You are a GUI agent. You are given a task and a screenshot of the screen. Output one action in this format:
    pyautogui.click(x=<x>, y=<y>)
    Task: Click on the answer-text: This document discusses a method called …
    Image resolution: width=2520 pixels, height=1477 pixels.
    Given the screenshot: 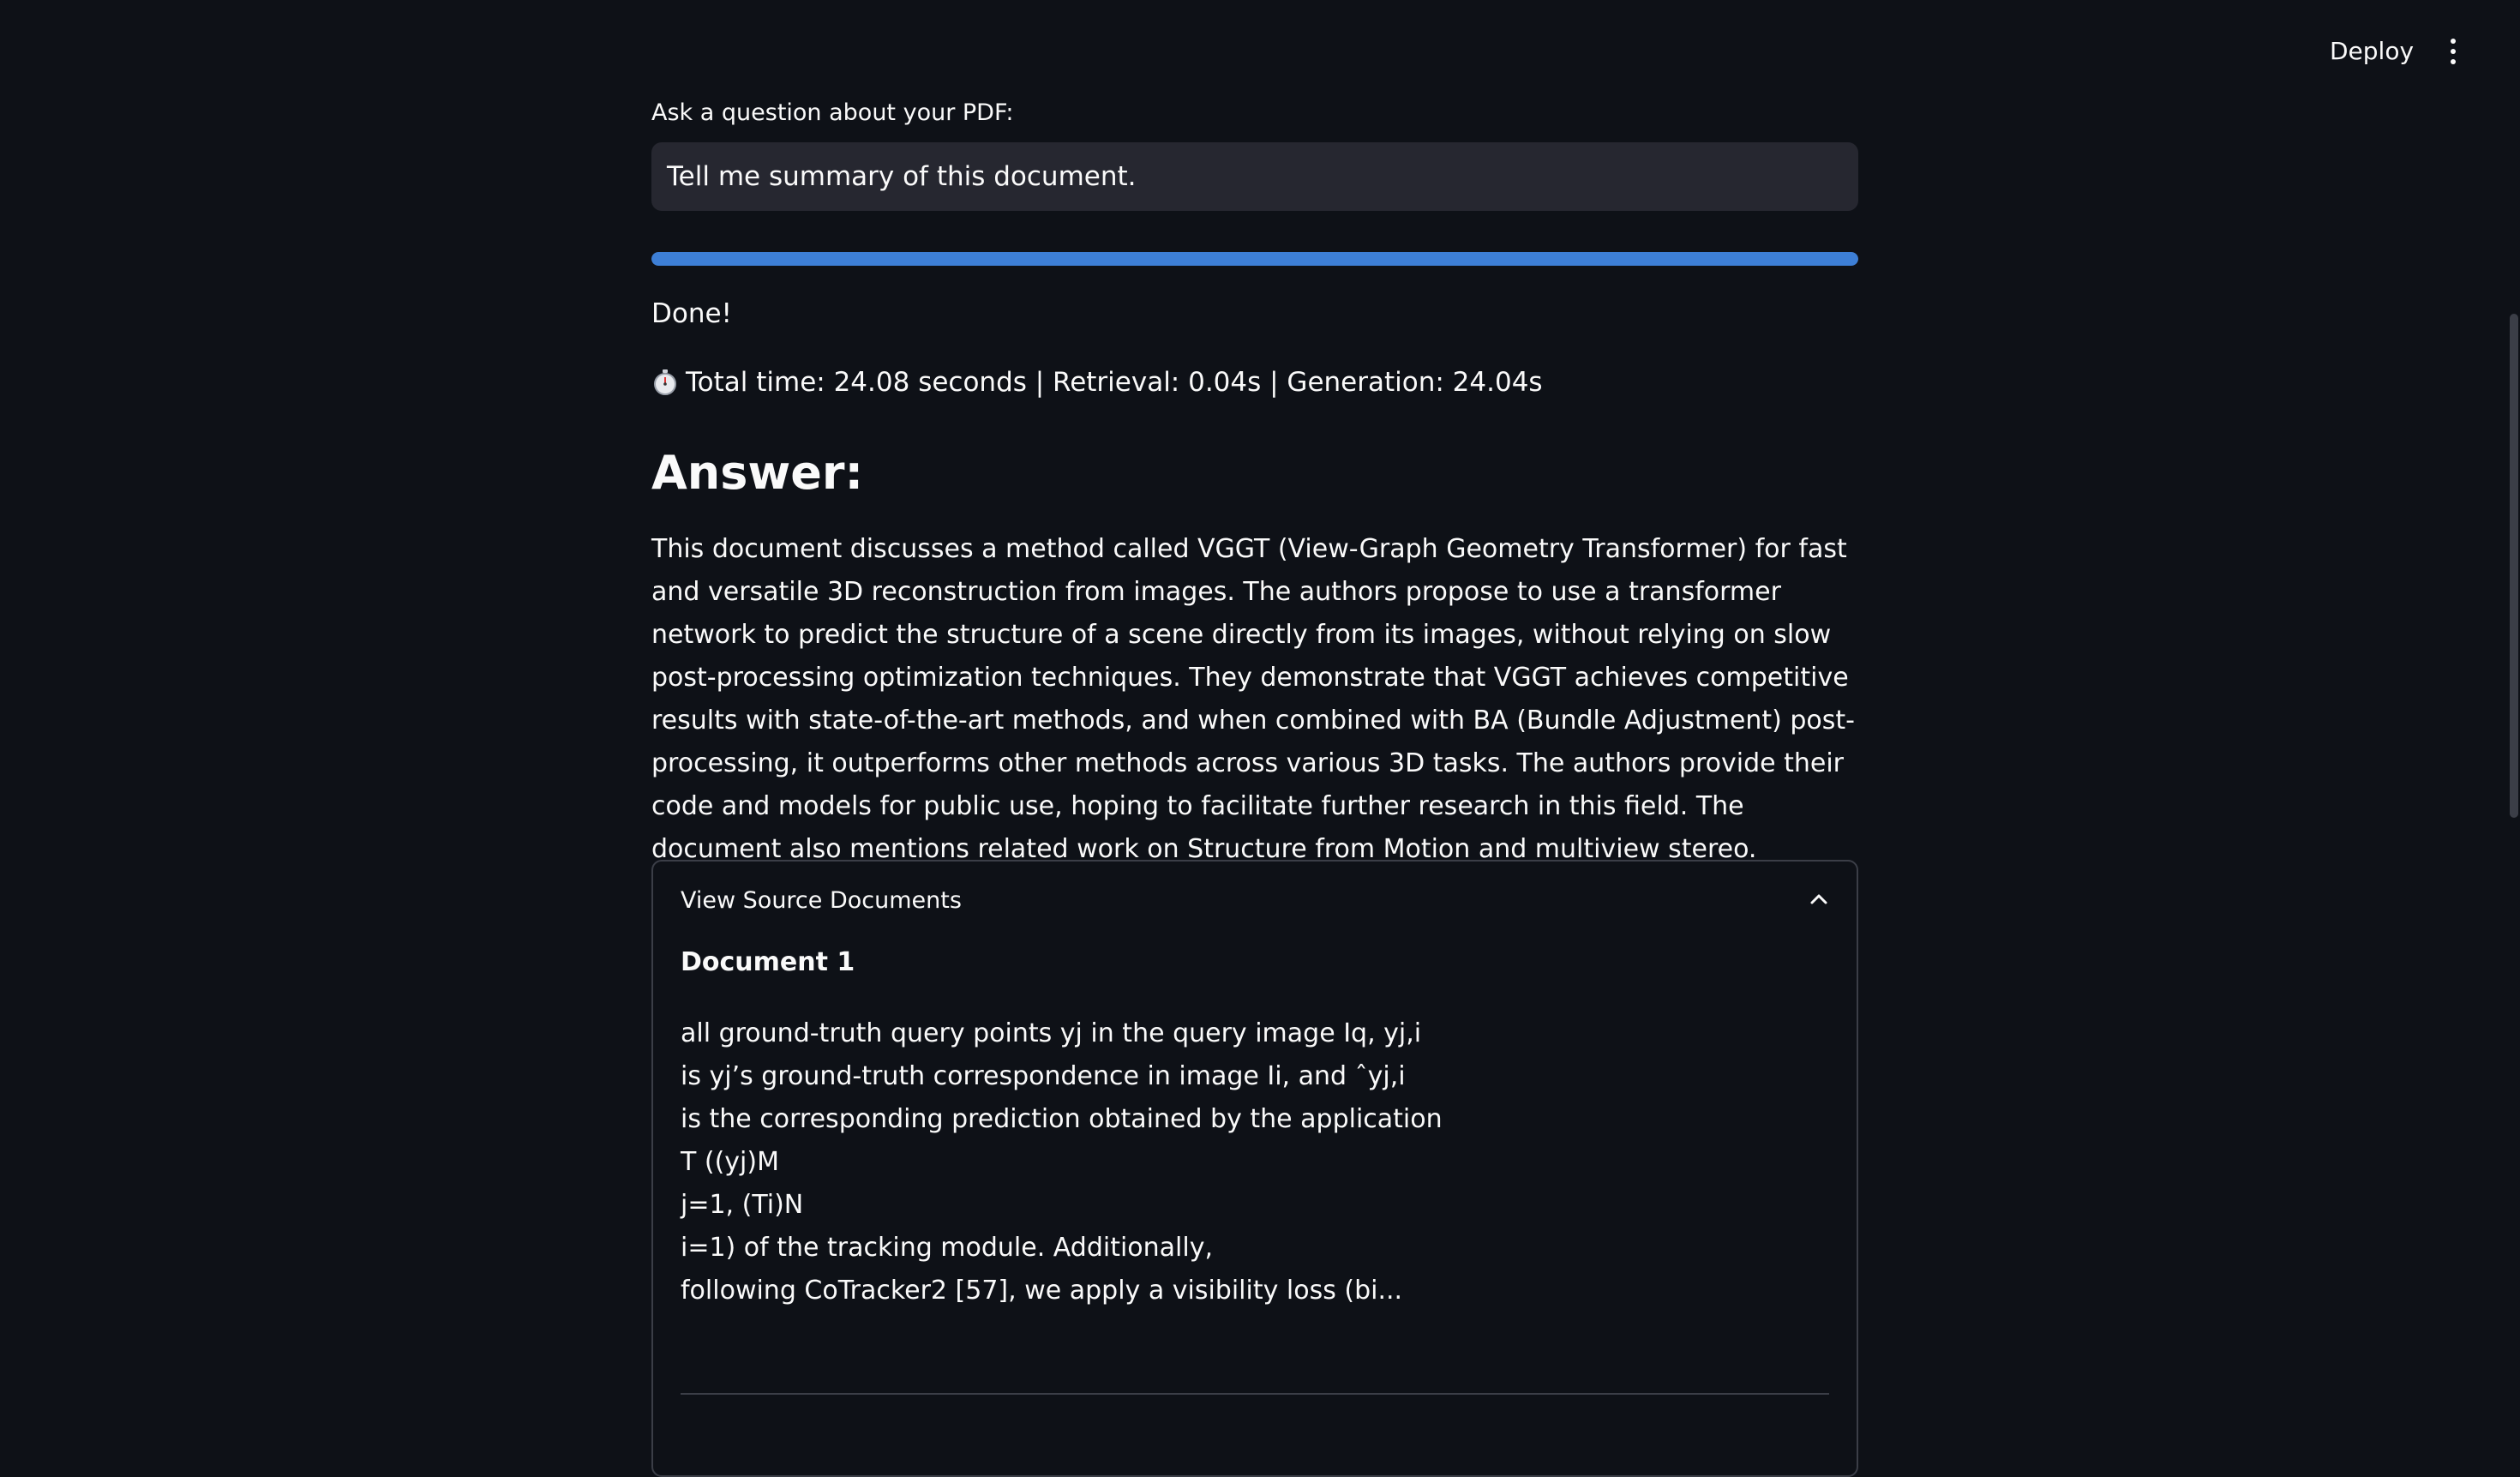 What is the action you would take?
    pyautogui.click(x=1253, y=699)
    